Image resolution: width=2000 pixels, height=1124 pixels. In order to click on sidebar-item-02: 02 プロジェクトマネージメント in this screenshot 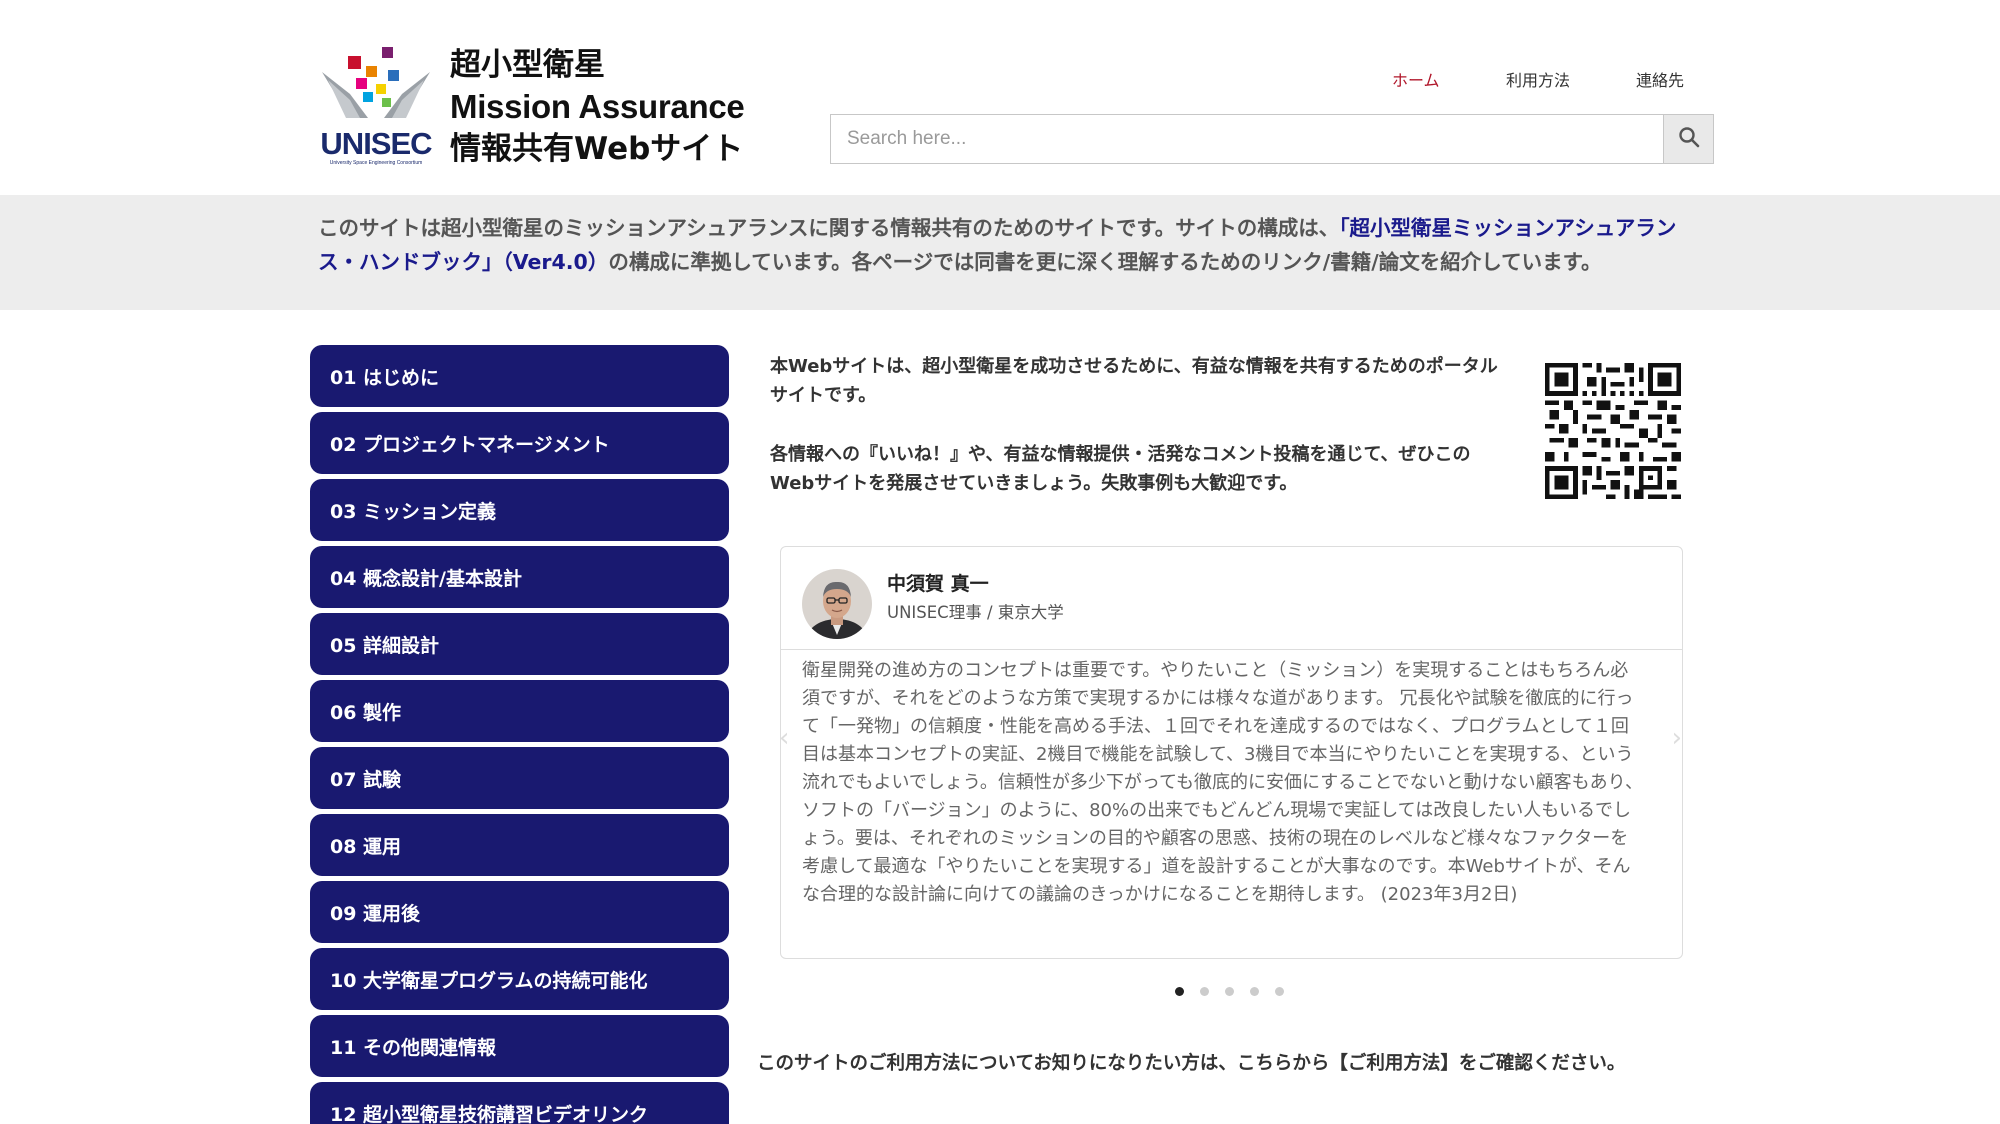, I will do `click(519, 443)`.